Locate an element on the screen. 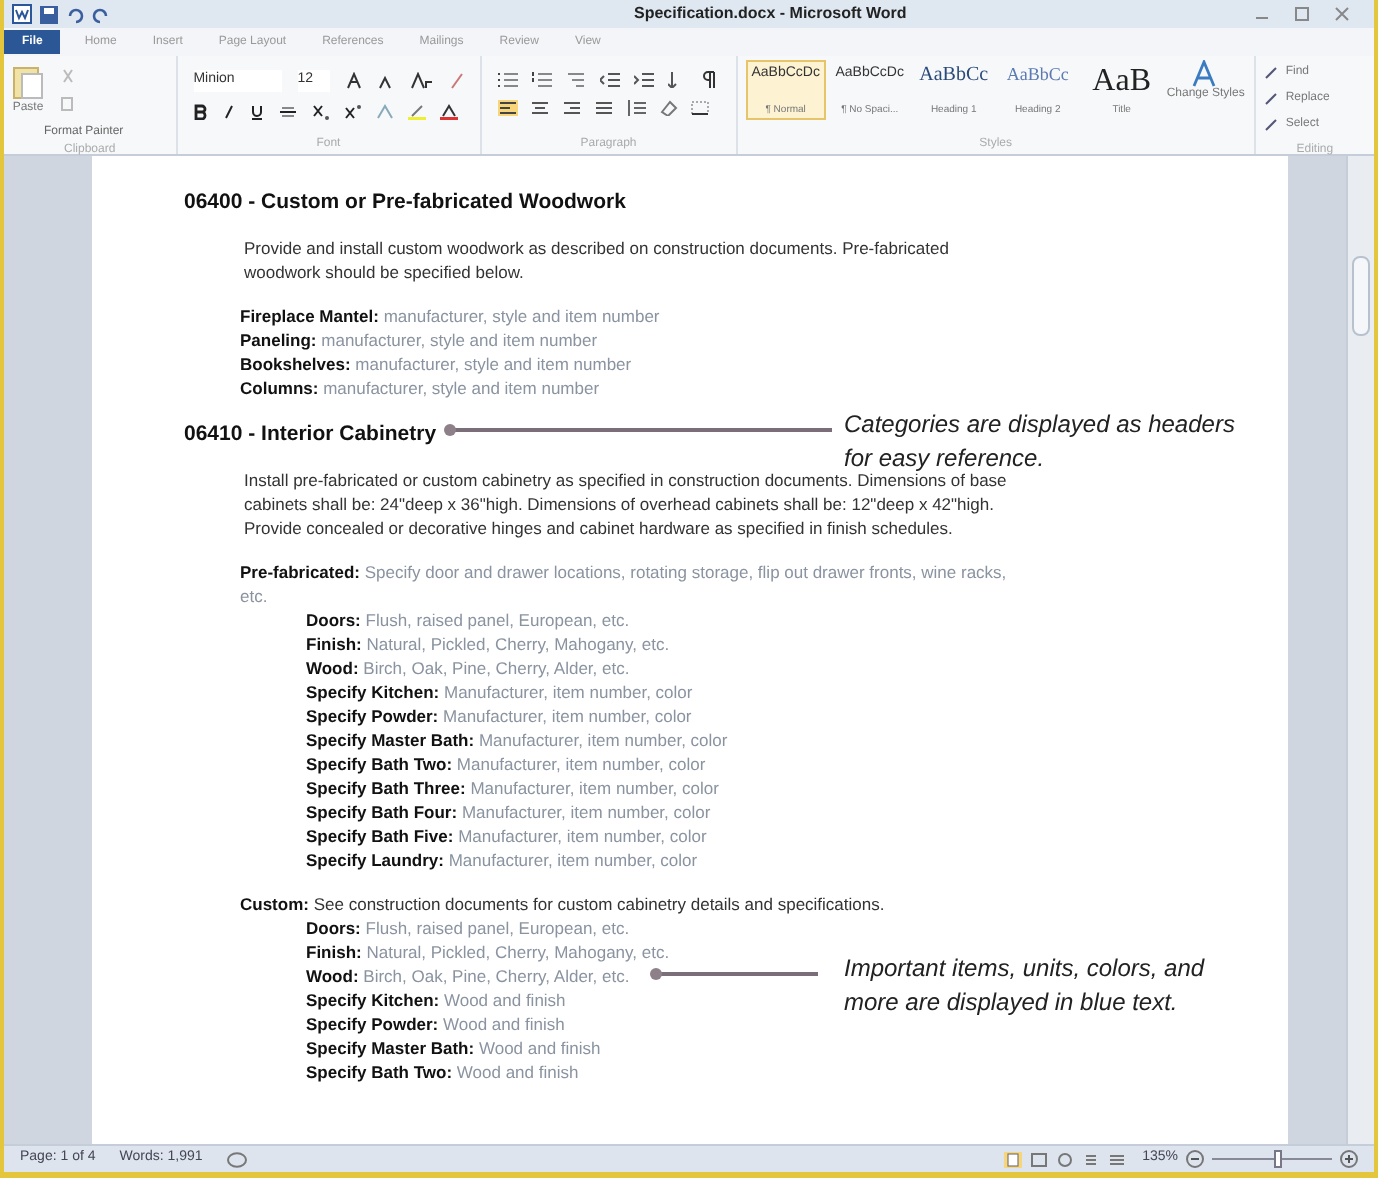 This screenshot has height=1178, width=1378. scrollbar is located at coordinates (1360, 650).